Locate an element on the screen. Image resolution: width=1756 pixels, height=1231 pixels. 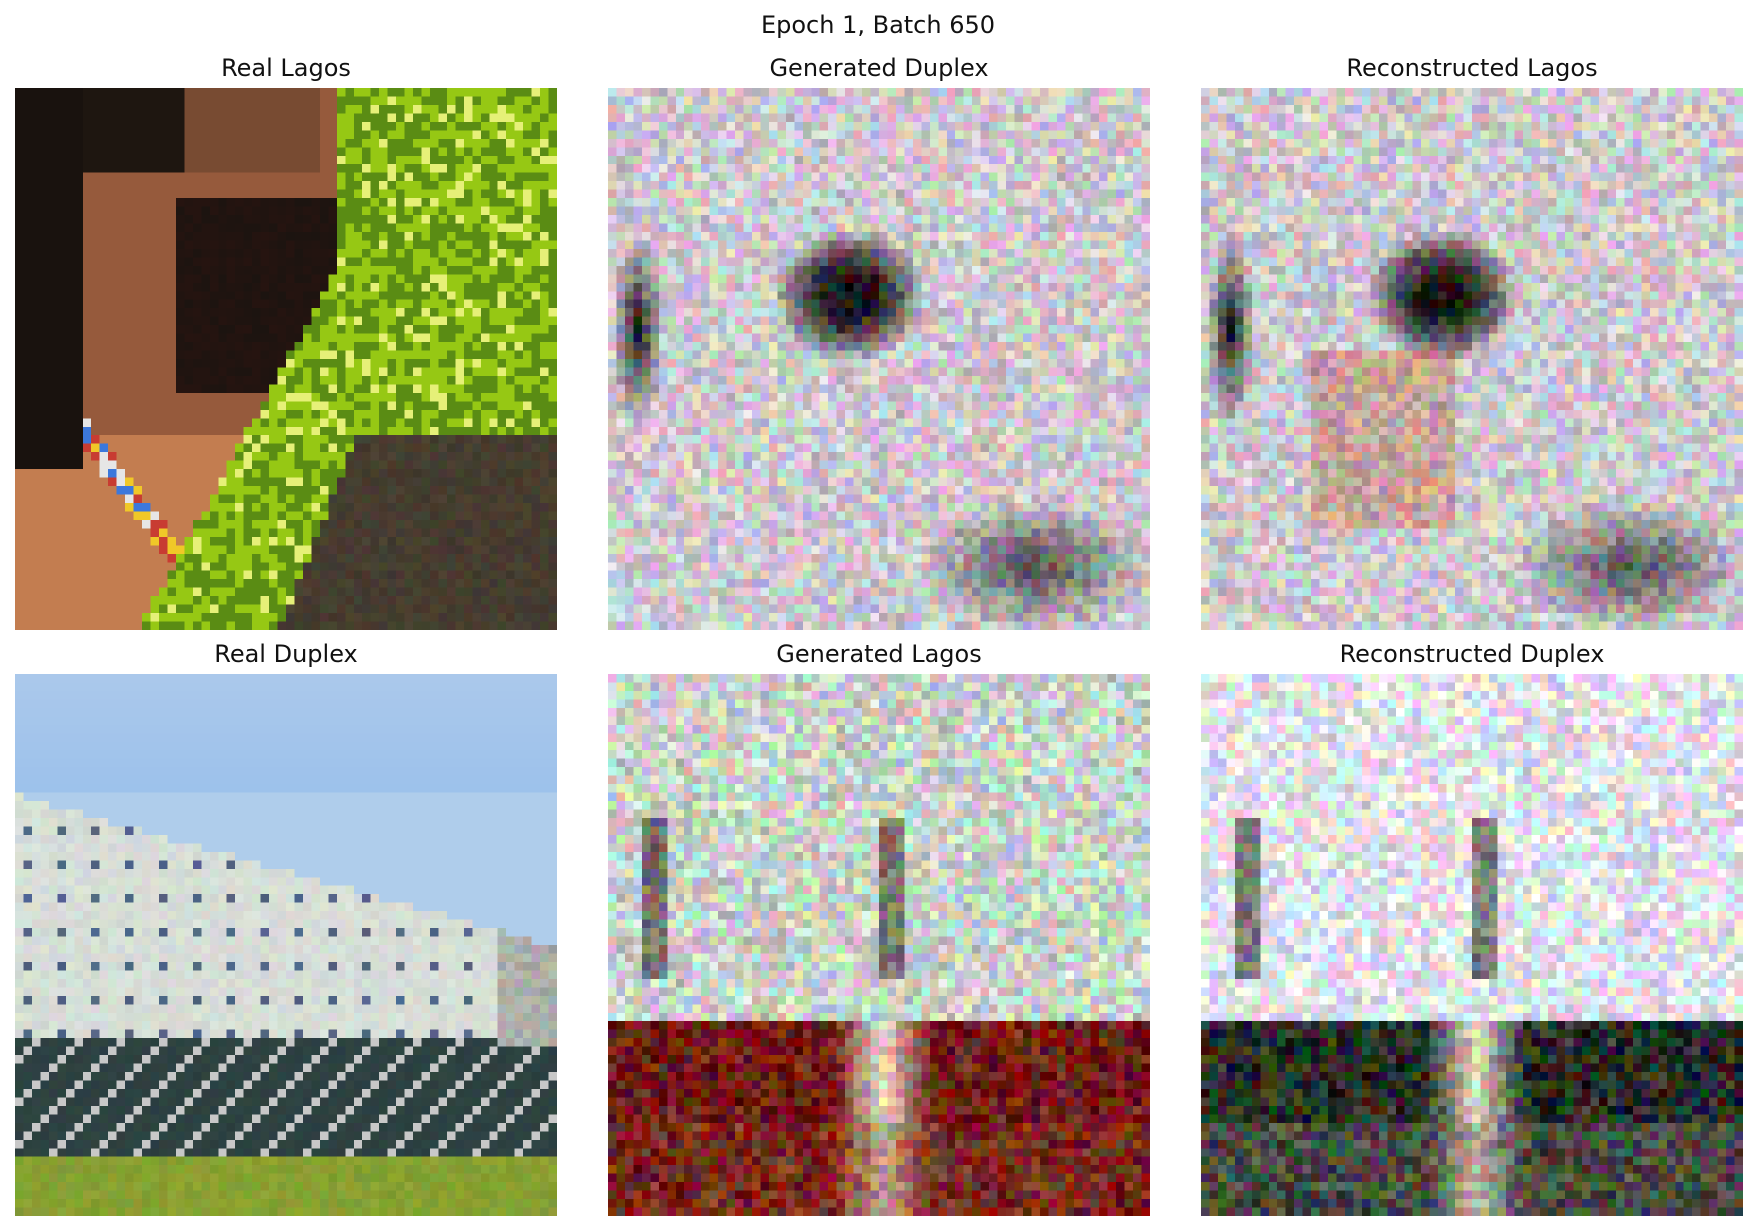
panel-real-duplex: Real Duplex is located at coordinates (286, 925).